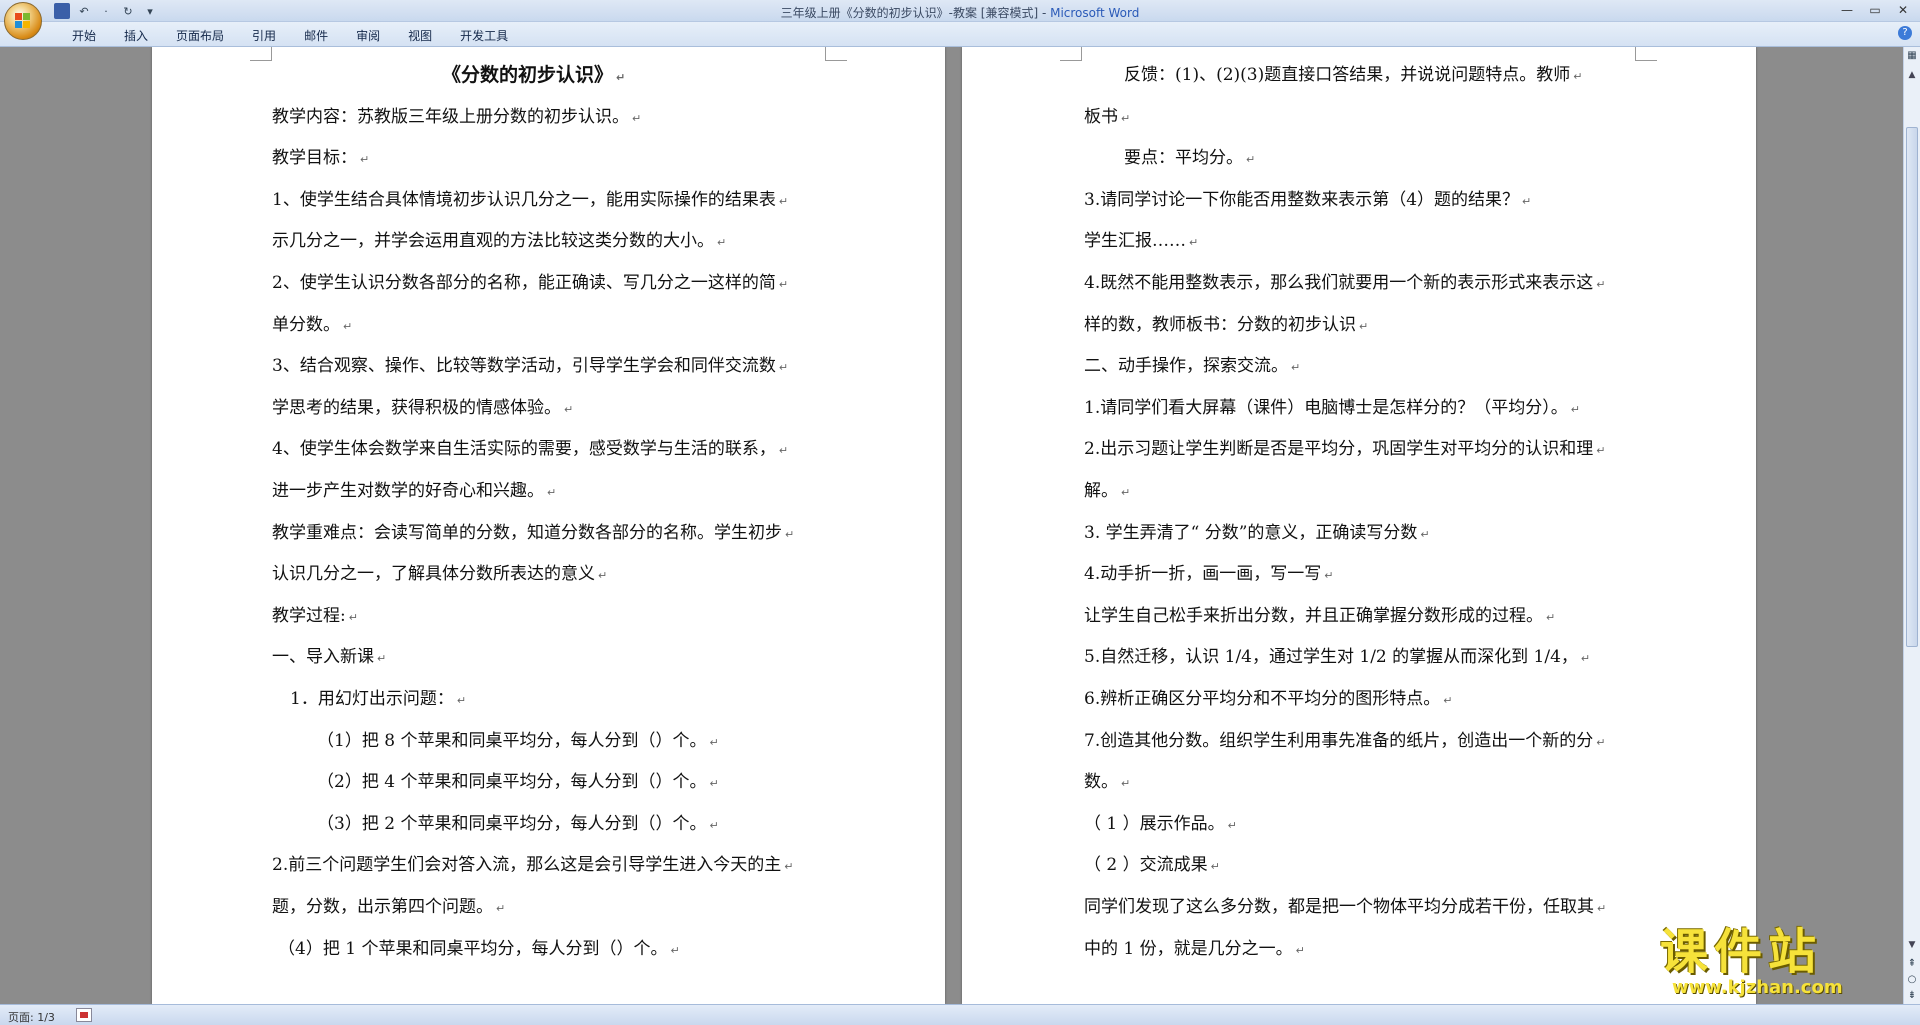  Describe the element at coordinates (533, 533) in the screenshot. I see `paragraph-line: 教学重难点：会读写简单的分数，知道分数各部分的名称。学生初步 ↵` at that location.